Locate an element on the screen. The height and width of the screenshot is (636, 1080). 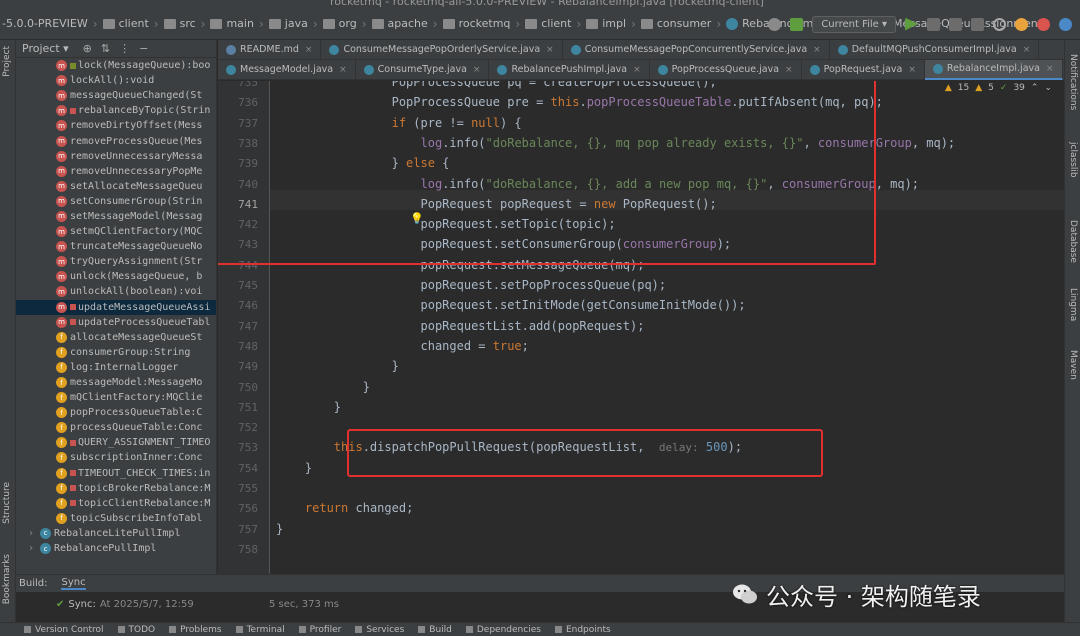
tree-item: m removeProcessQueue(Mes is located at coordinates (116, 140).